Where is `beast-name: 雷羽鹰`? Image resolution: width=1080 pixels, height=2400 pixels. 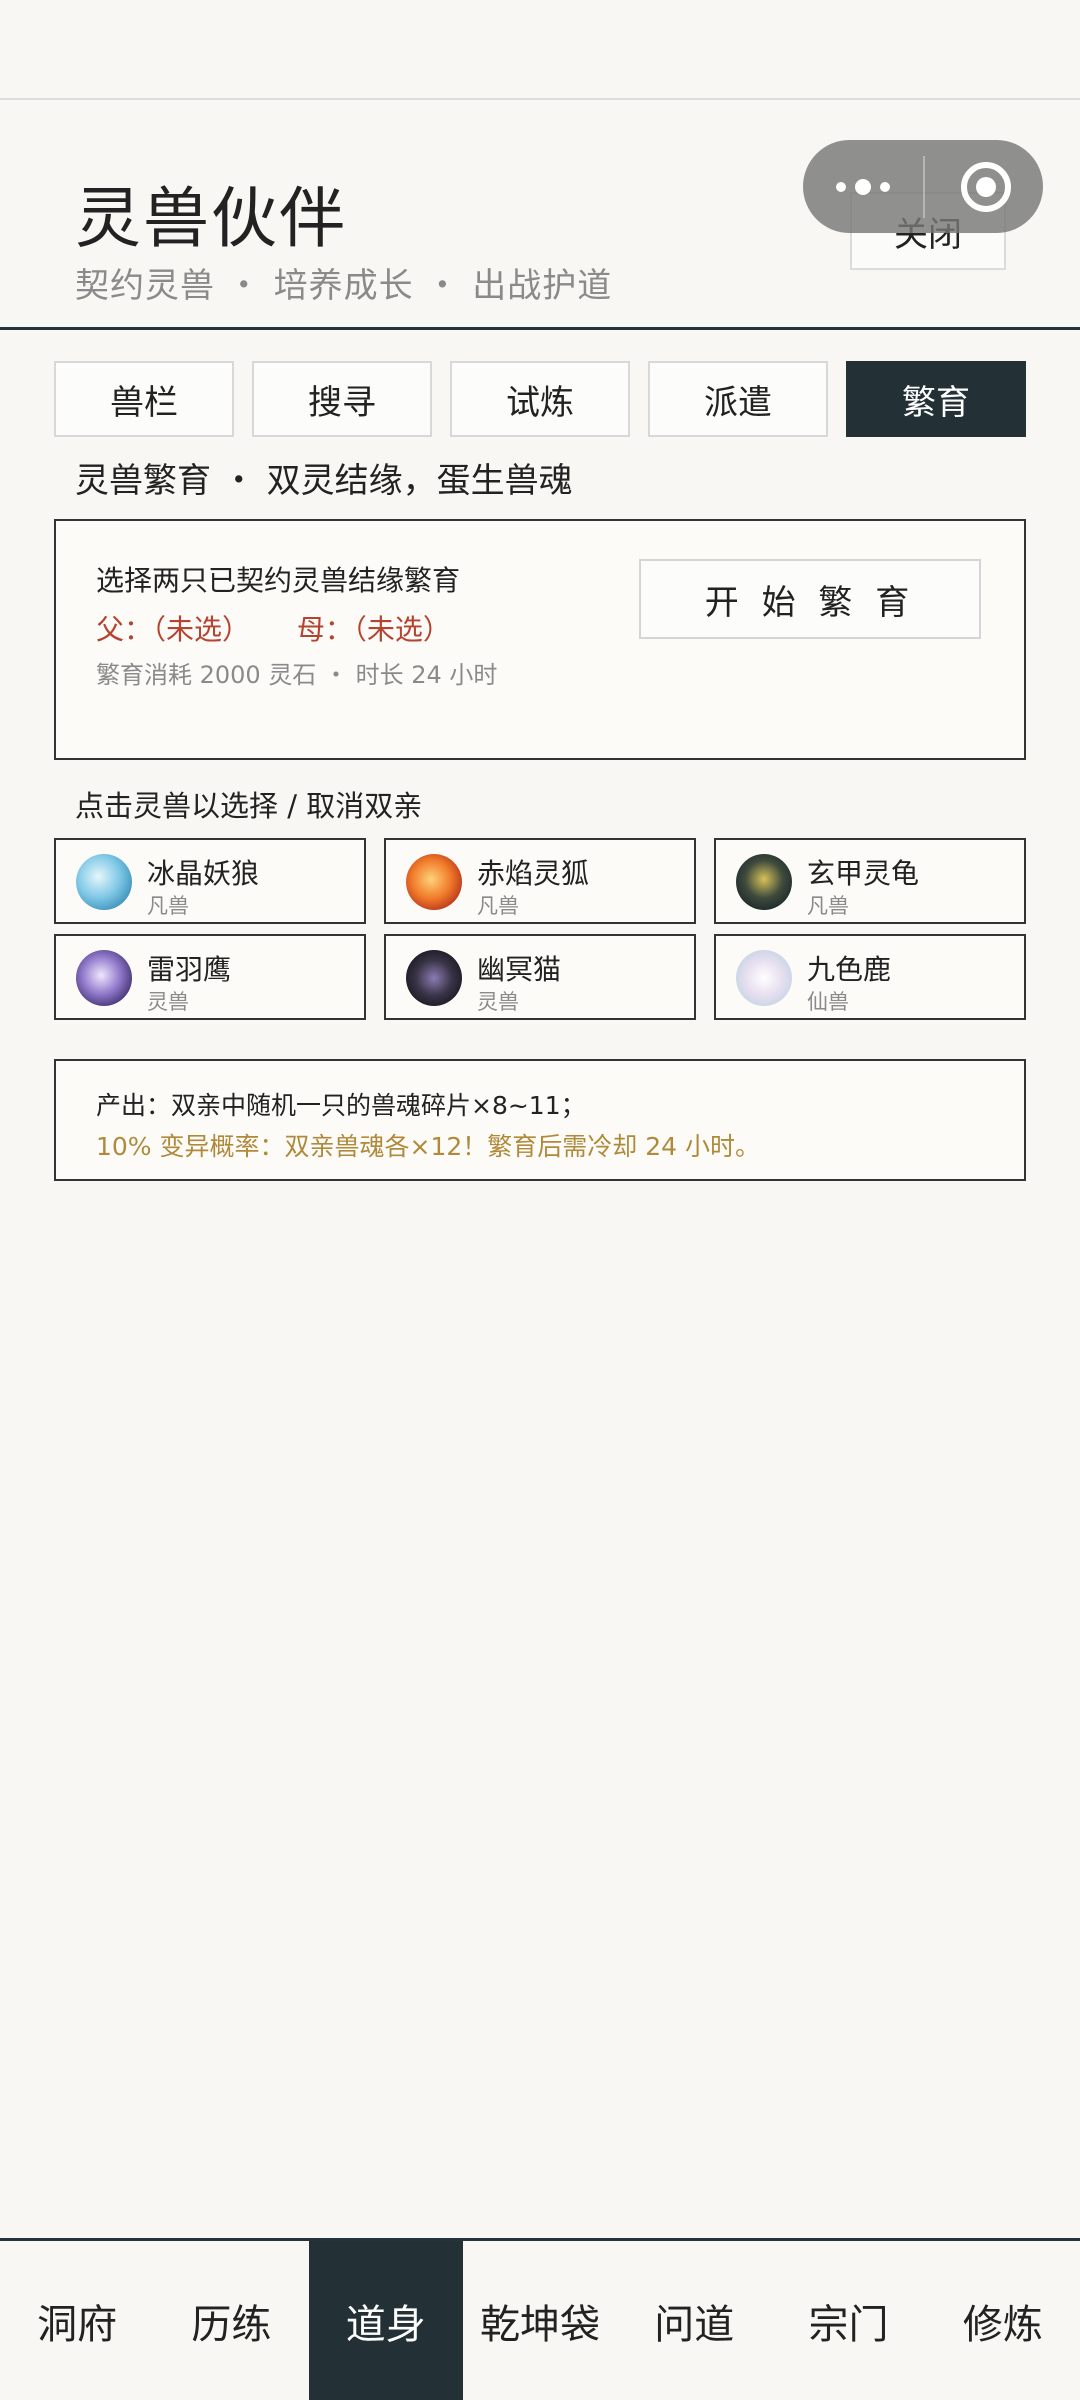
beast-name: 雷羽鹰 is located at coordinates (189, 969).